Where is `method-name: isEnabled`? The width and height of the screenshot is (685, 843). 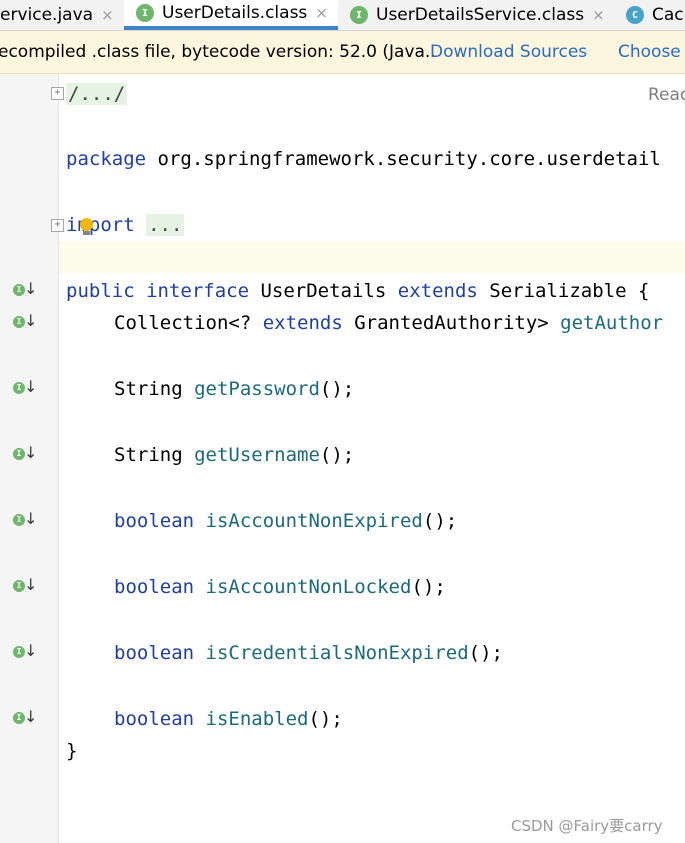
method-name: isEnabled is located at coordinates (257, 719).